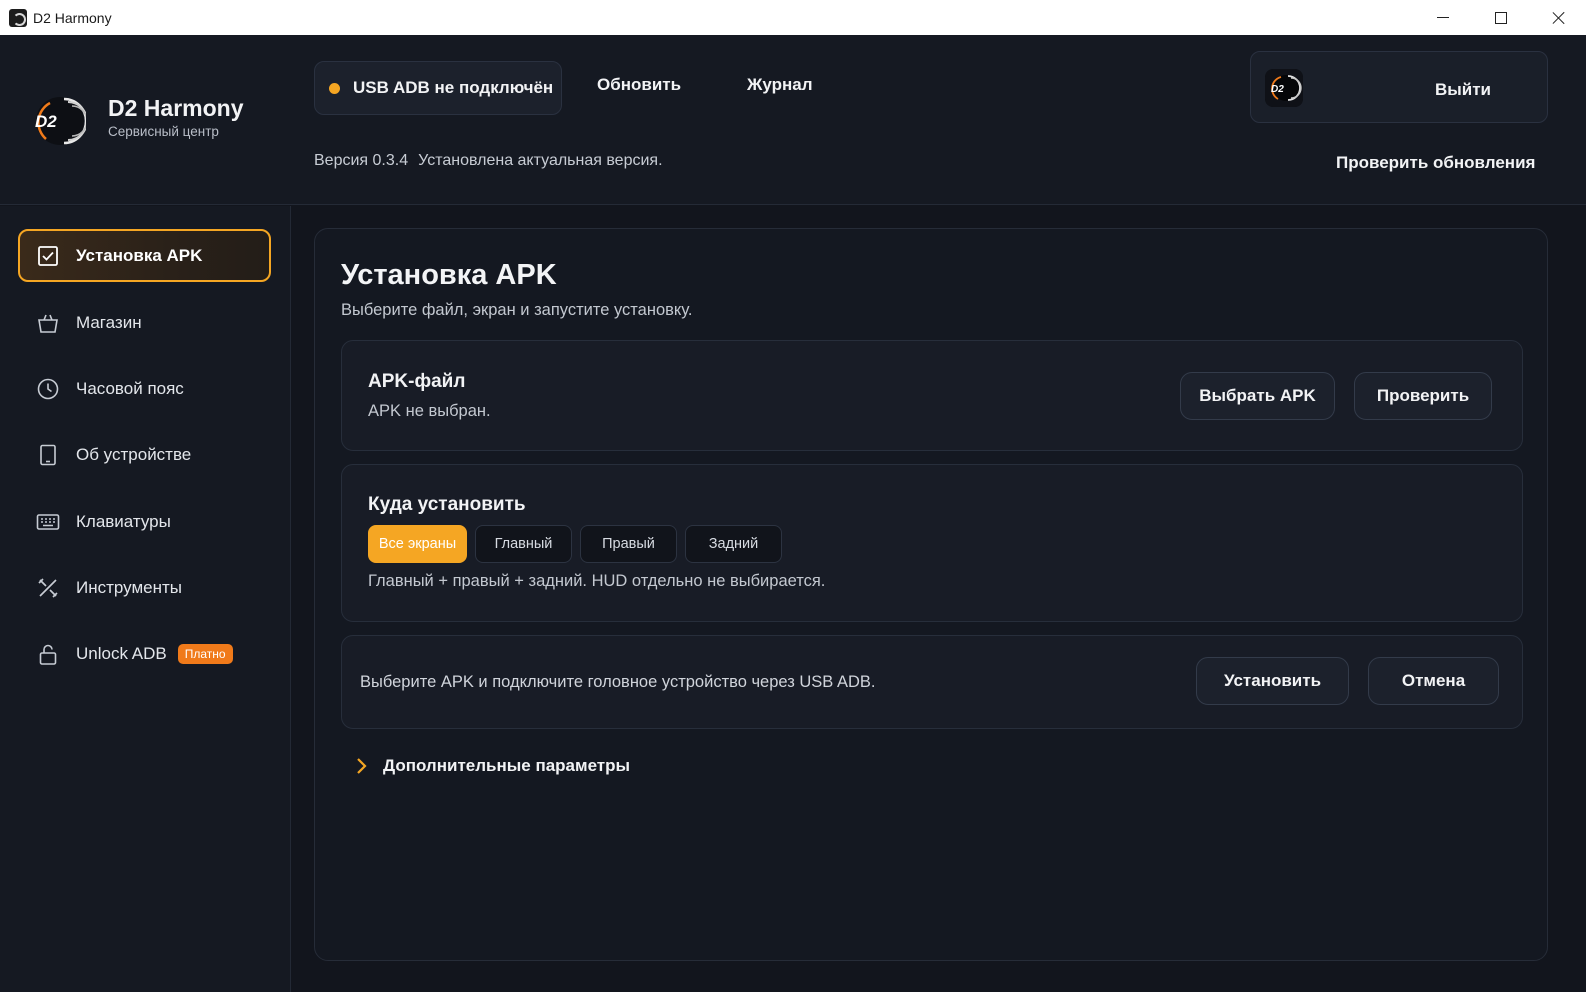 The image size is (1586, 992). What do you see at coordinates (18, 17) in the screenshot?
I see `app-icon` at bounding box center [18, 17].